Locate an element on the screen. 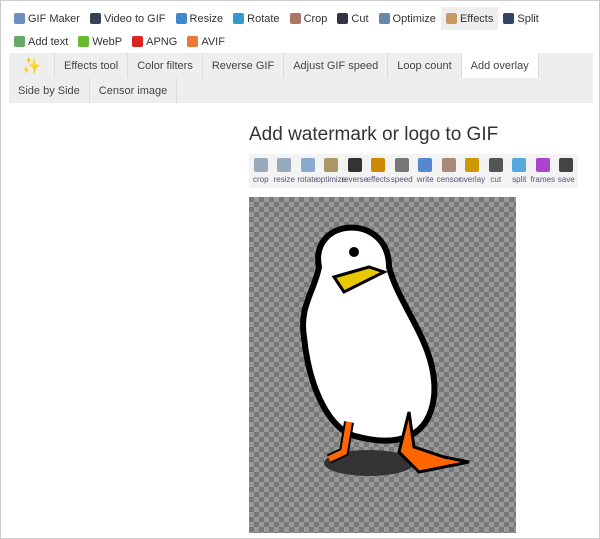 This screenshot has width=600, height=539. subnav-effects-tool: Effects tool is located at coordinates (92, 65).